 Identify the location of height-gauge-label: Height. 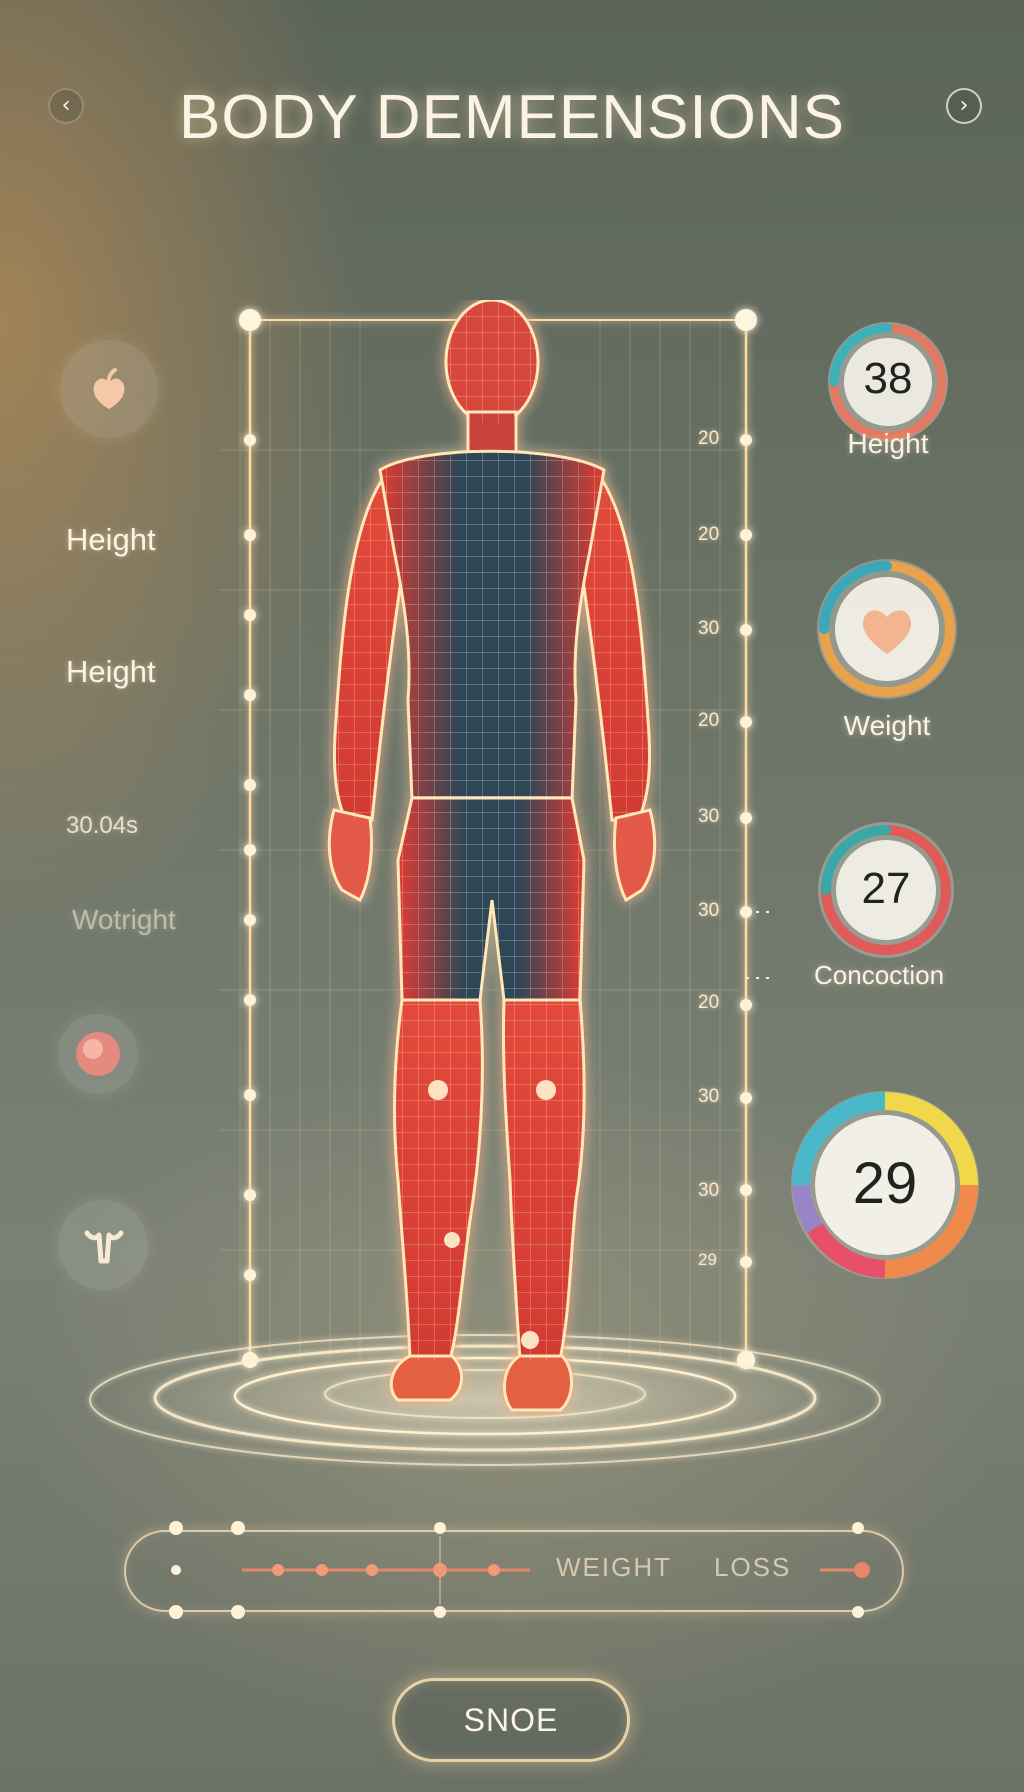
(888, 443).